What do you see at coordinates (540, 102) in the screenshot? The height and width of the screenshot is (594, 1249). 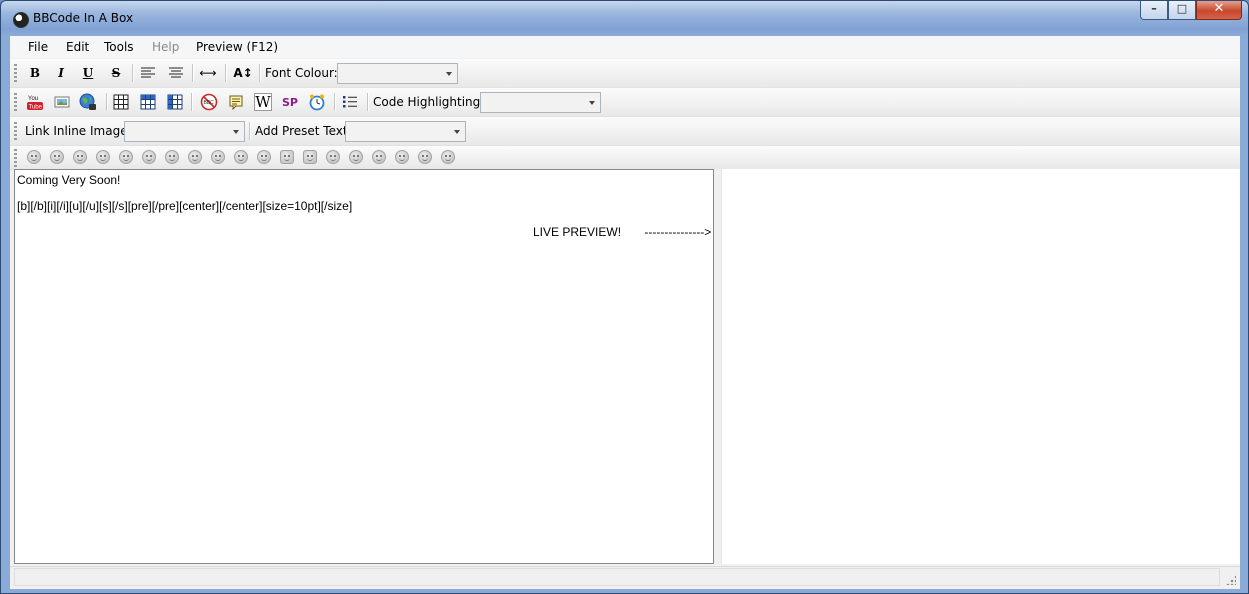 I see `code-highlighting-dropdown` at bounding box center [540, 102].